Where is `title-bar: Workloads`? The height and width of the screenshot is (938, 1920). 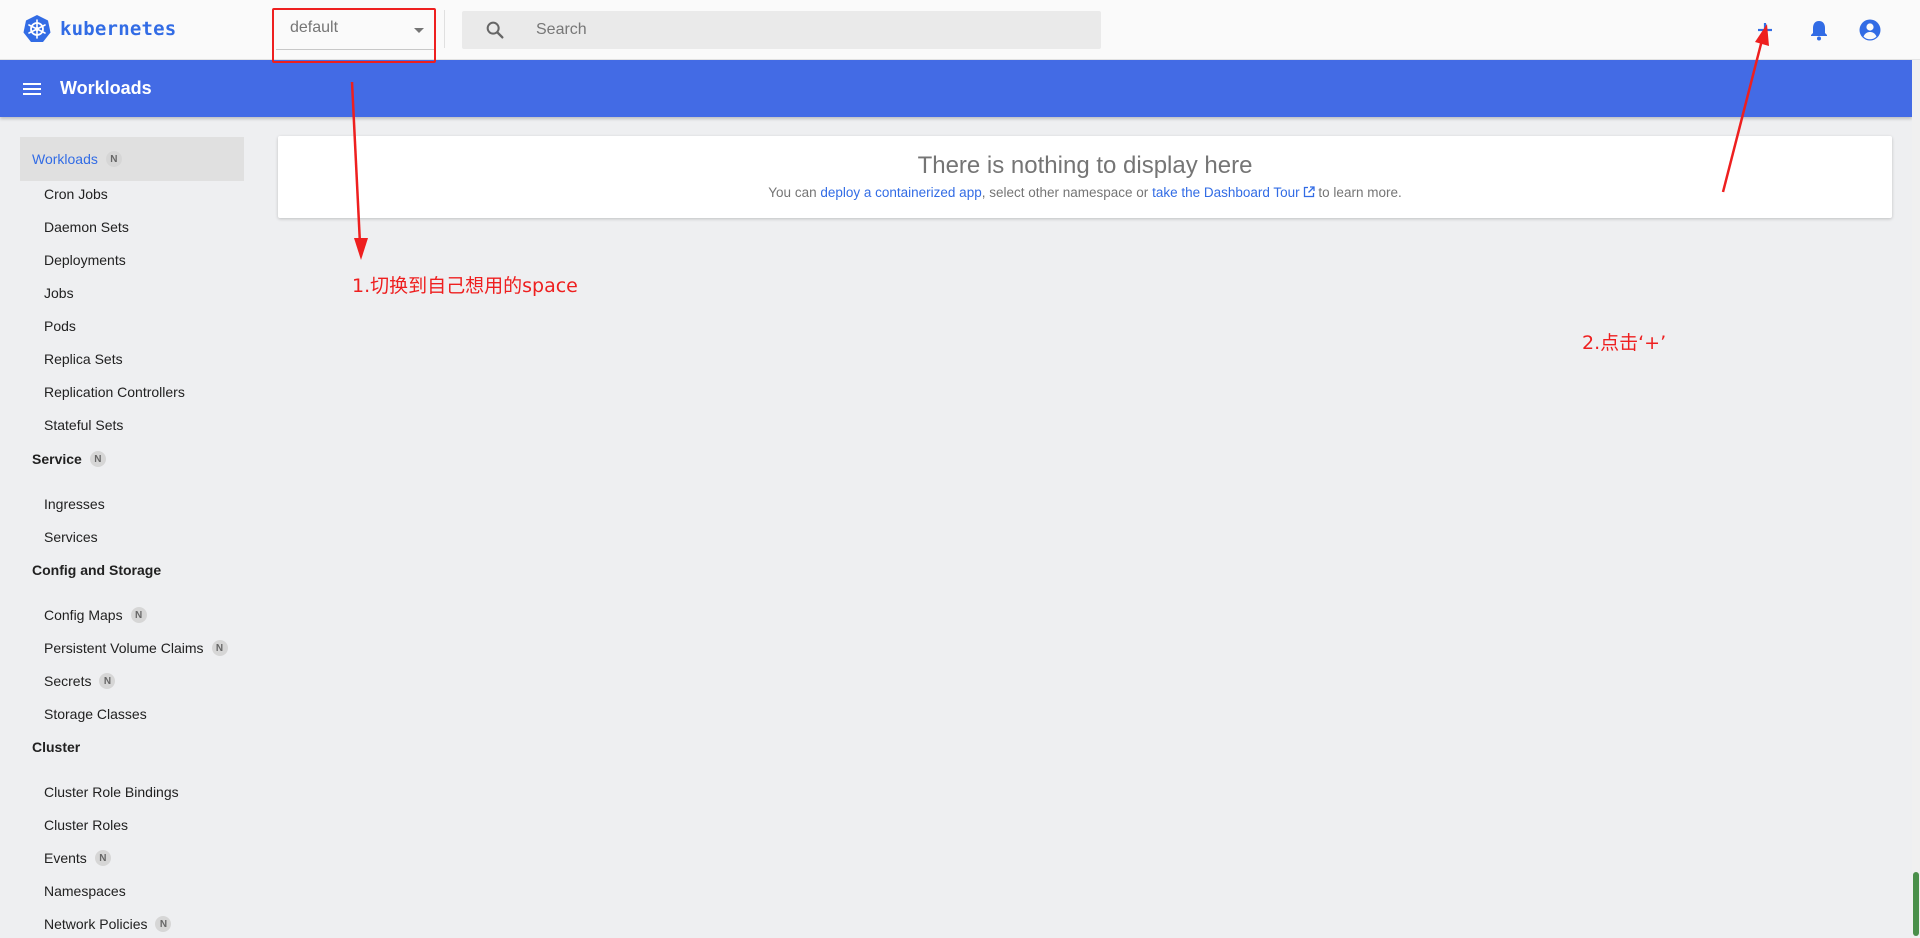 title-bar: Workloads is located at coordinates (956, 88).